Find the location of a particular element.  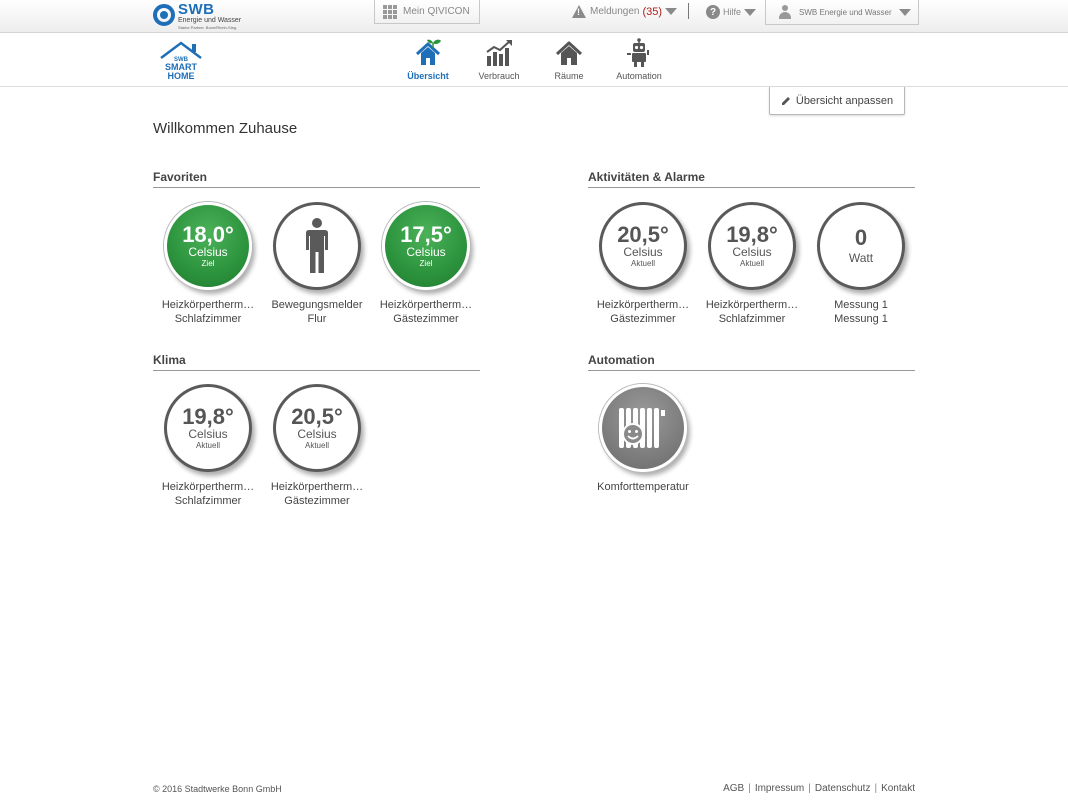

nav-item-uebersicht: Übersicht is located at coordinates (428, 61).